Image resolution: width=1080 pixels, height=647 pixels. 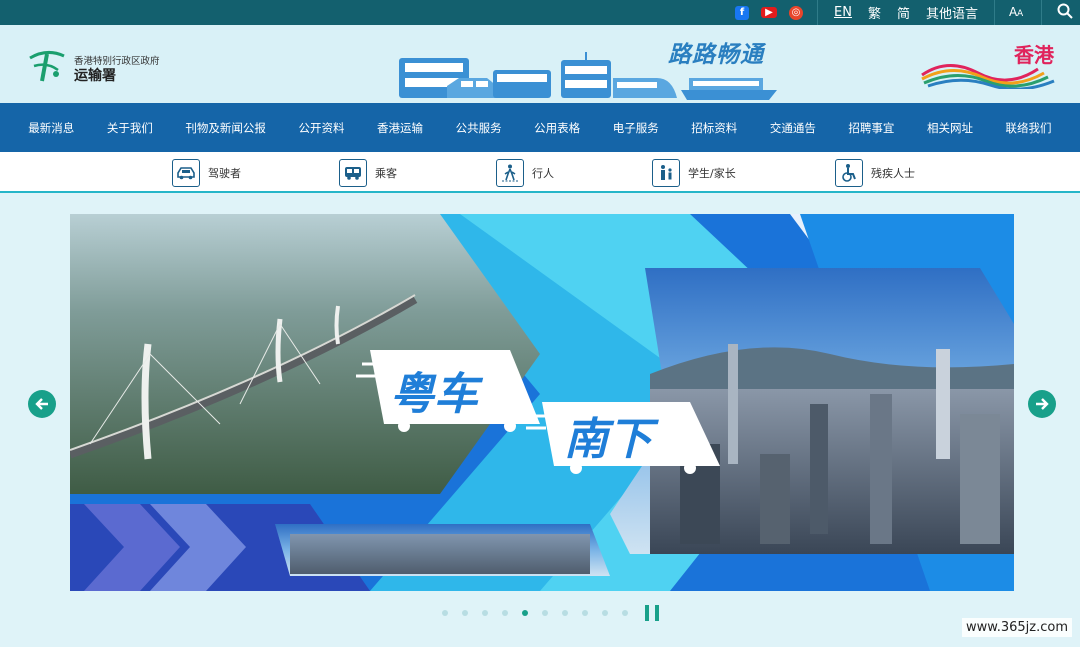 What do you see at coordinates (130, 128) in the screenshot?
I see `nav-item-about: 关于我们` at bounding box center [130, 128].